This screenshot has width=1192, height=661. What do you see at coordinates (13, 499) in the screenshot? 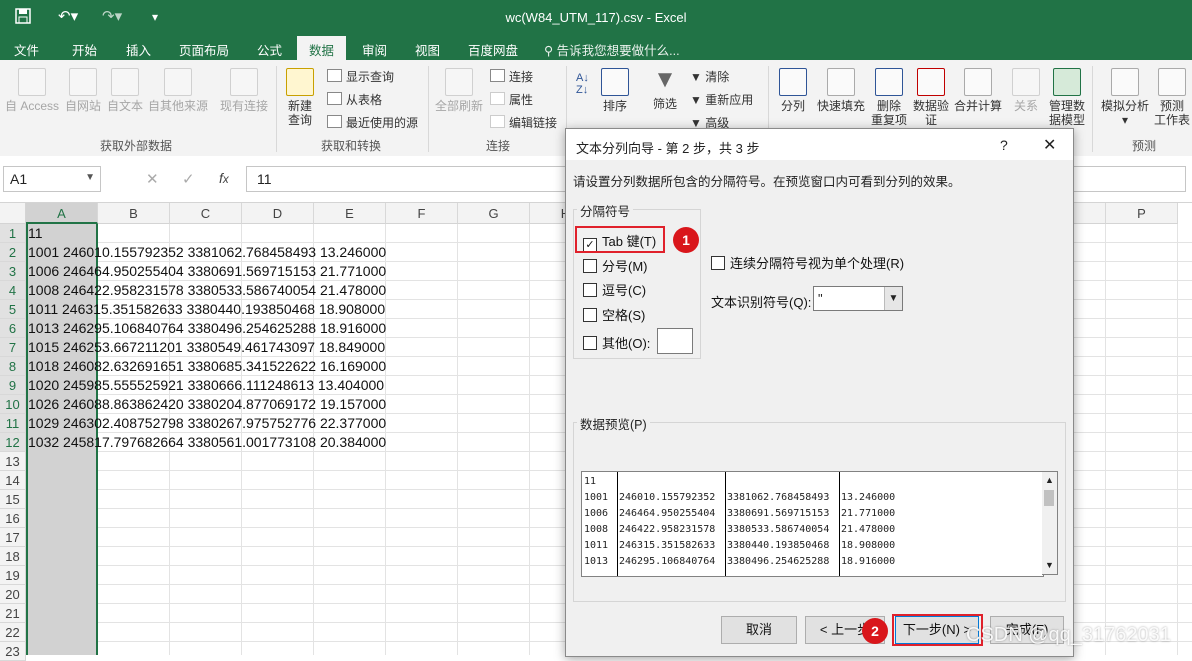
I see `row-header: 15` at bounding box center [13, 499].